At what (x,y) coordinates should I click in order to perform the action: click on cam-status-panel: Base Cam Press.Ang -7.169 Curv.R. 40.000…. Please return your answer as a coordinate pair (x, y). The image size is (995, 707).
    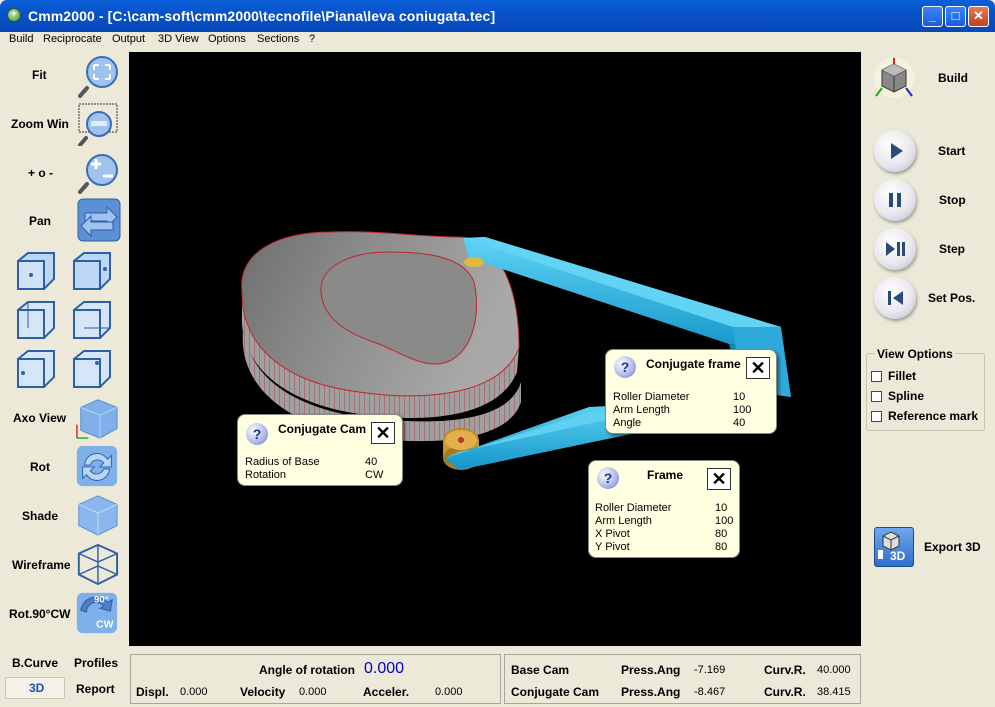
    Looking at the image, I should click on (682, 679).